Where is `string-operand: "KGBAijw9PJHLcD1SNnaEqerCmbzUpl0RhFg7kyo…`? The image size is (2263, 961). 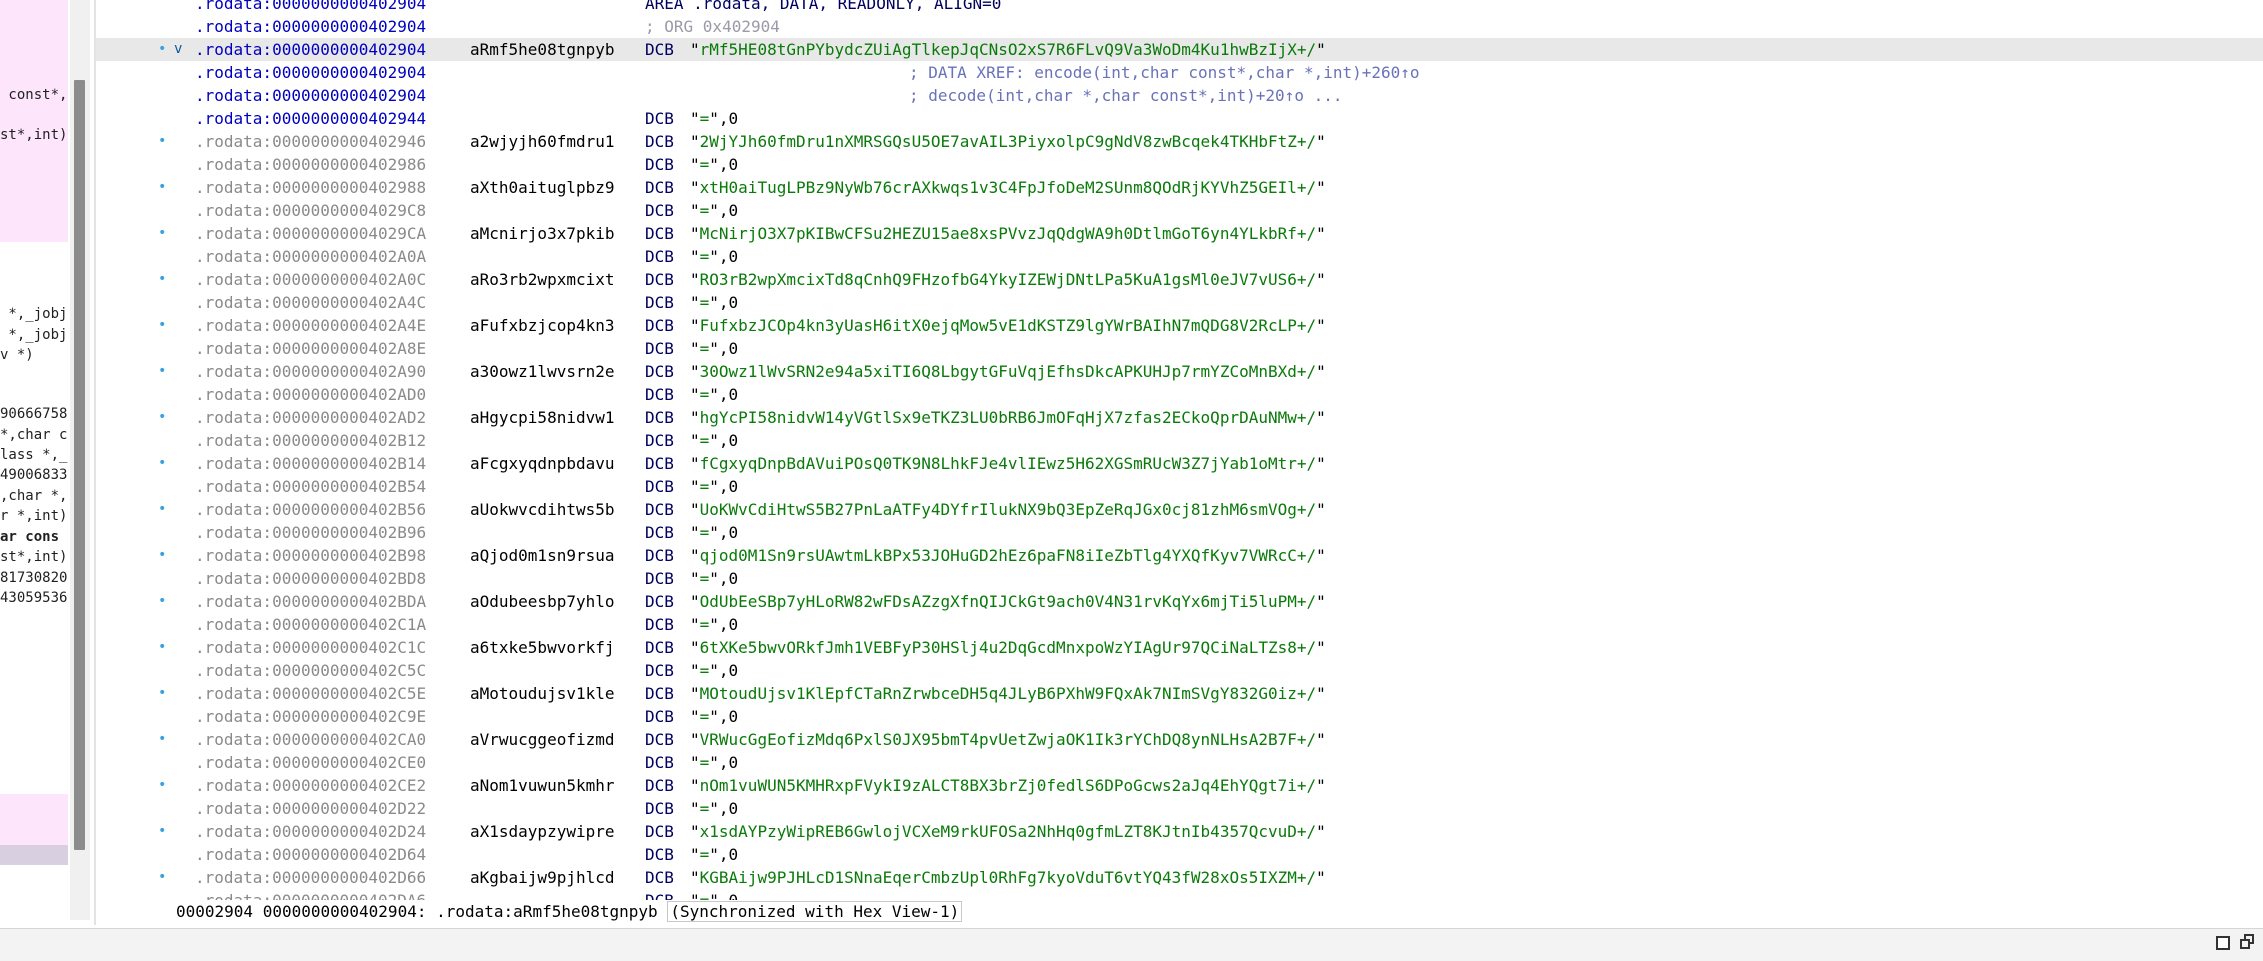
string-operand: "KGBAijw9PJHLcD1SNnaEqerCmbzUpl0RhFg7kyo… is located at coordinates (1008, 877).